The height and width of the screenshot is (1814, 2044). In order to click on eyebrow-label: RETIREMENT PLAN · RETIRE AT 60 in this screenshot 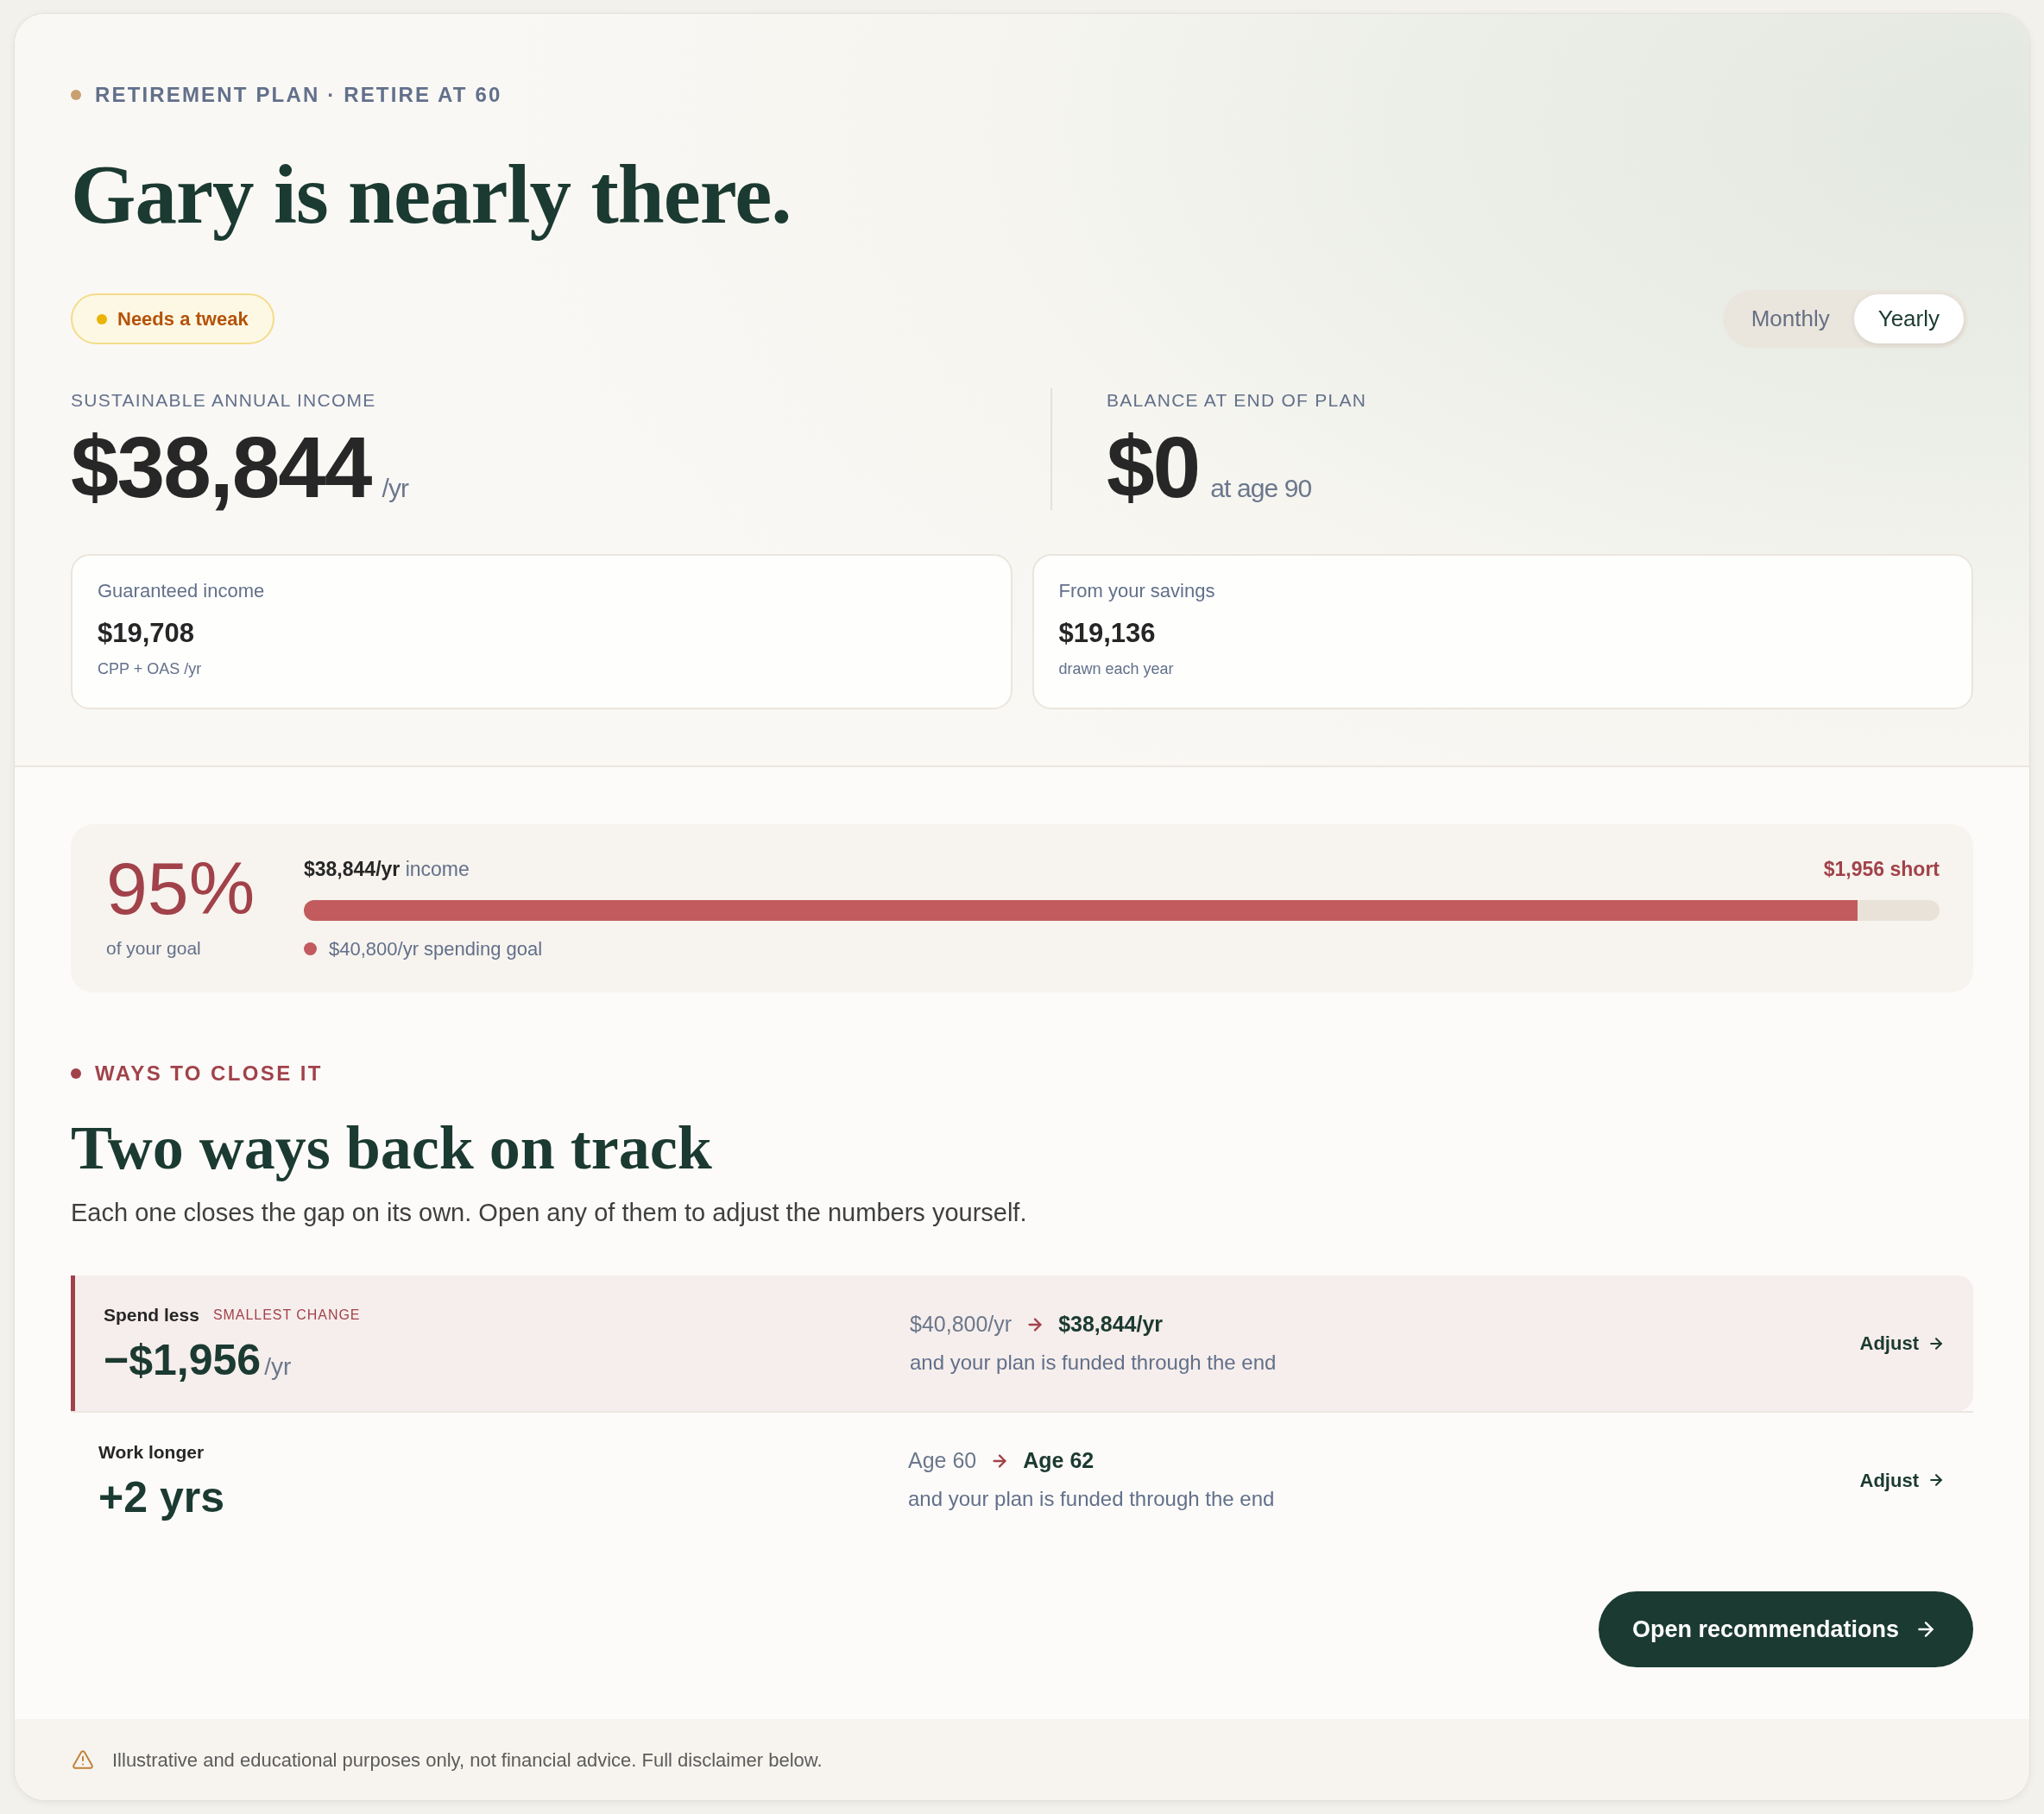, I will do `click(298, 95)`.